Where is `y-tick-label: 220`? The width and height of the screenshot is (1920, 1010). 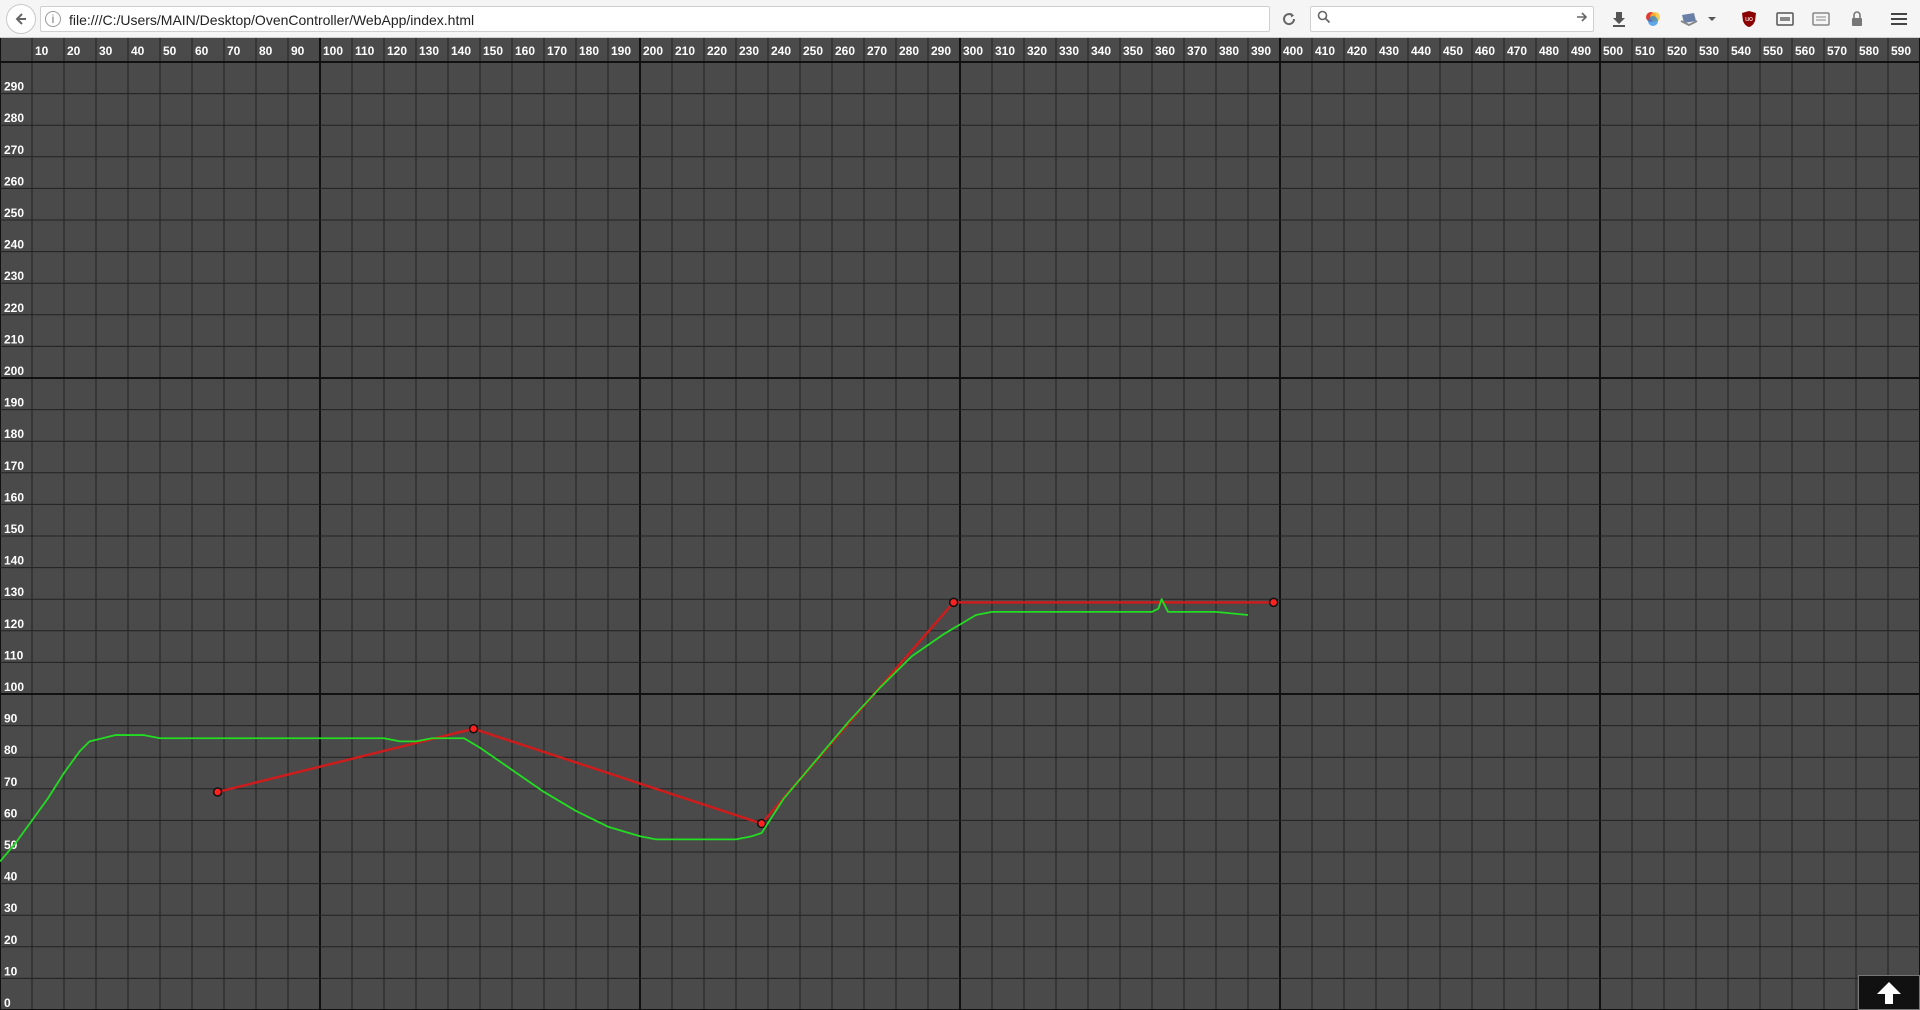 y-tick-label: 220 is located at coordinates (14, 308).